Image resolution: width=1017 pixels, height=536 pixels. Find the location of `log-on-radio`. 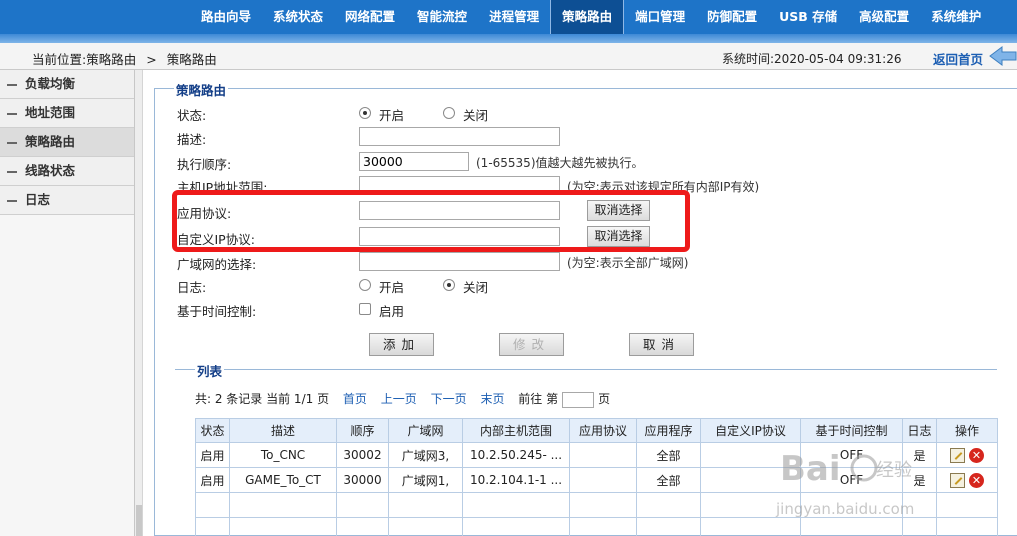

log-on-radio is located at coordinates (365, 285).